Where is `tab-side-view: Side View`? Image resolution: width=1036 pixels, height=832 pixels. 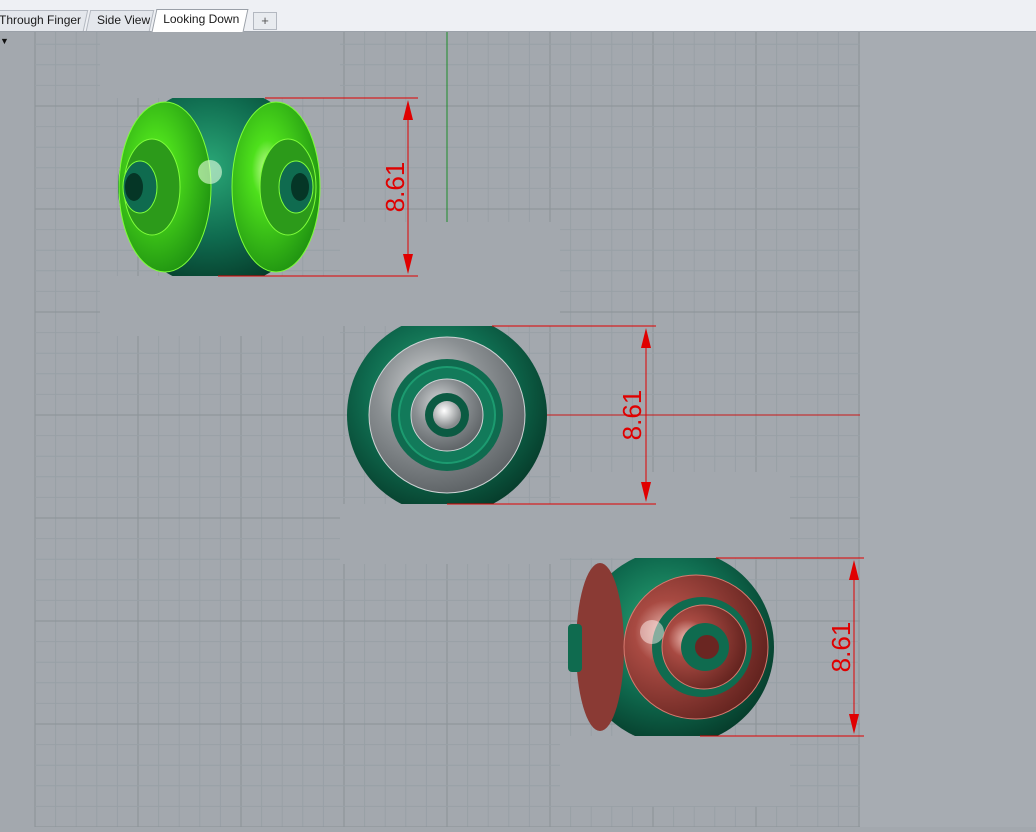
tab-side-view: Side View is located at coordinates (120, 20).